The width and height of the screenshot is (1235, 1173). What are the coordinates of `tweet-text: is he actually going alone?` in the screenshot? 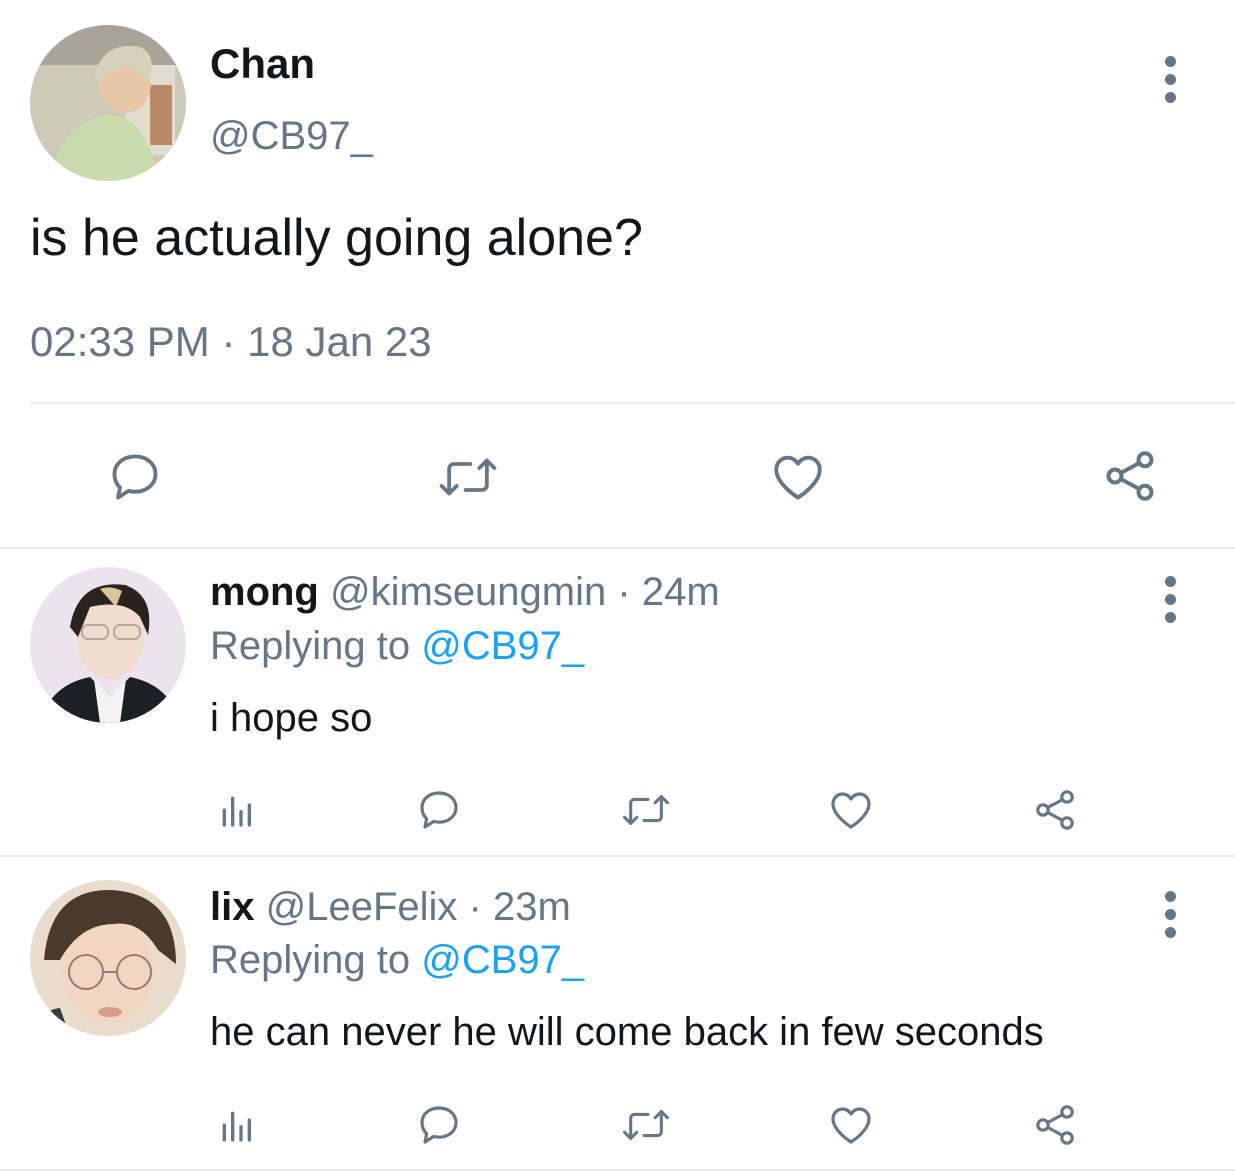 It's located at (336, 238).